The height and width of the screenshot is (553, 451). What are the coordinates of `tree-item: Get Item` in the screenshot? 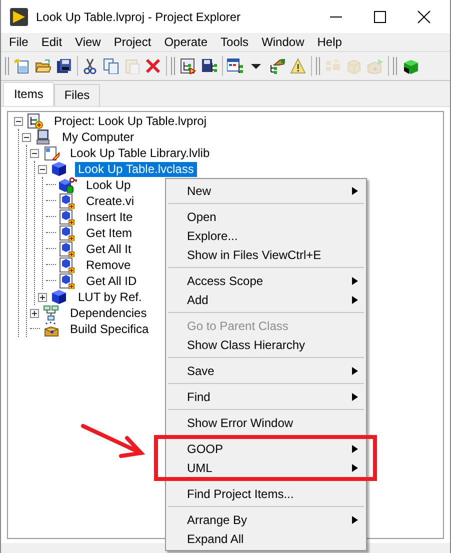 It's located at (109, 233).